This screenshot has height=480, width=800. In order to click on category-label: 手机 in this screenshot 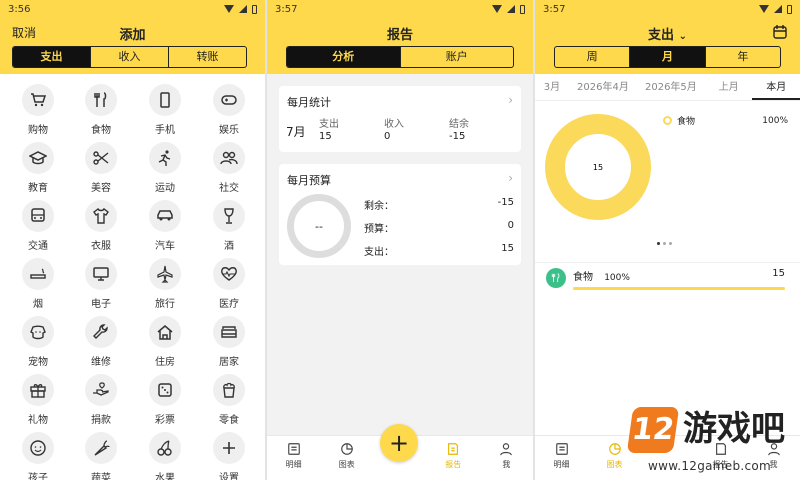, I will do `click(165, 130)`.